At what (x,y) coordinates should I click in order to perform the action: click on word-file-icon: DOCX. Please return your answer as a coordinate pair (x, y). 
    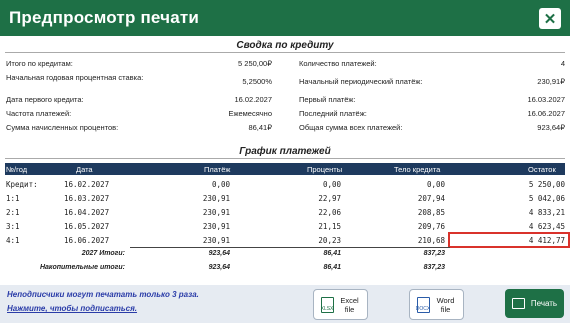
    Looking at the image, I should click on (423, 304).